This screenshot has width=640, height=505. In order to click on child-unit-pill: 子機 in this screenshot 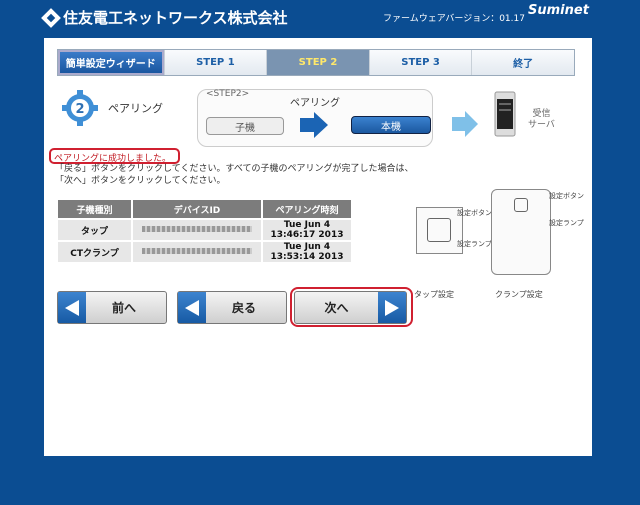, I will do `click(245, 126)`.